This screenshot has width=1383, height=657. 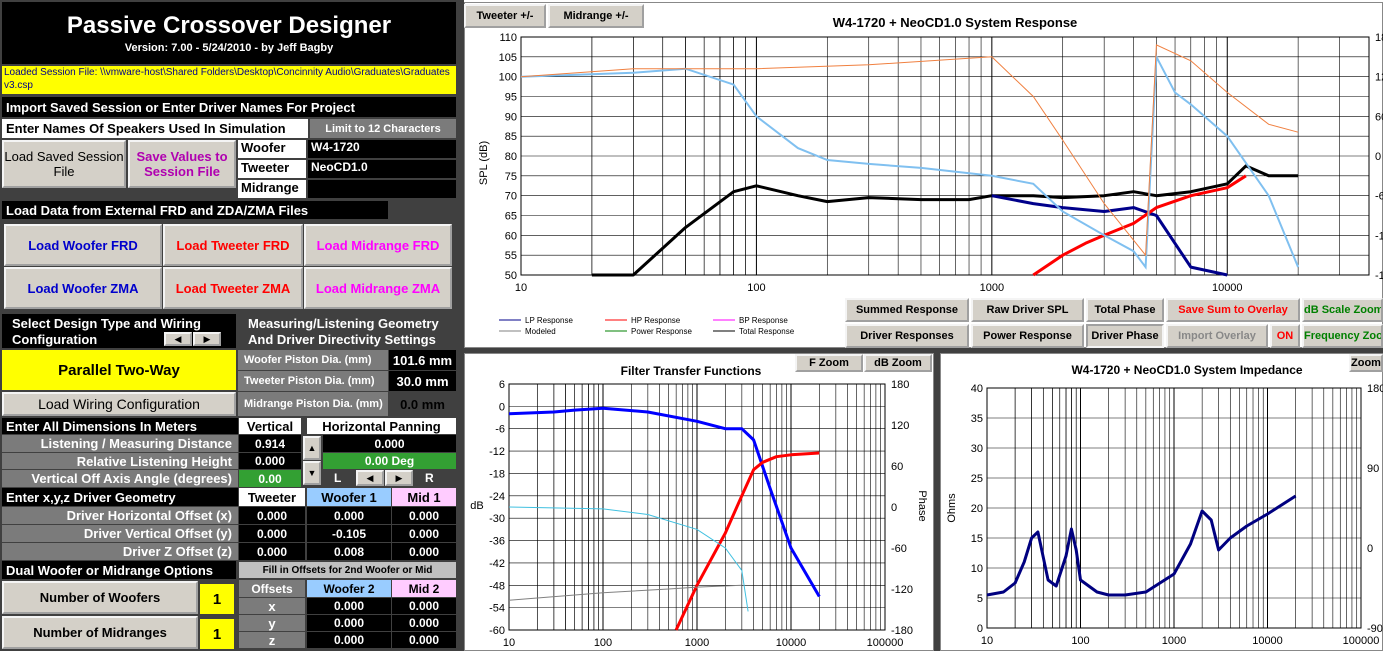 I want to click on y-tick-label: 5, so click(x=980, y=599).